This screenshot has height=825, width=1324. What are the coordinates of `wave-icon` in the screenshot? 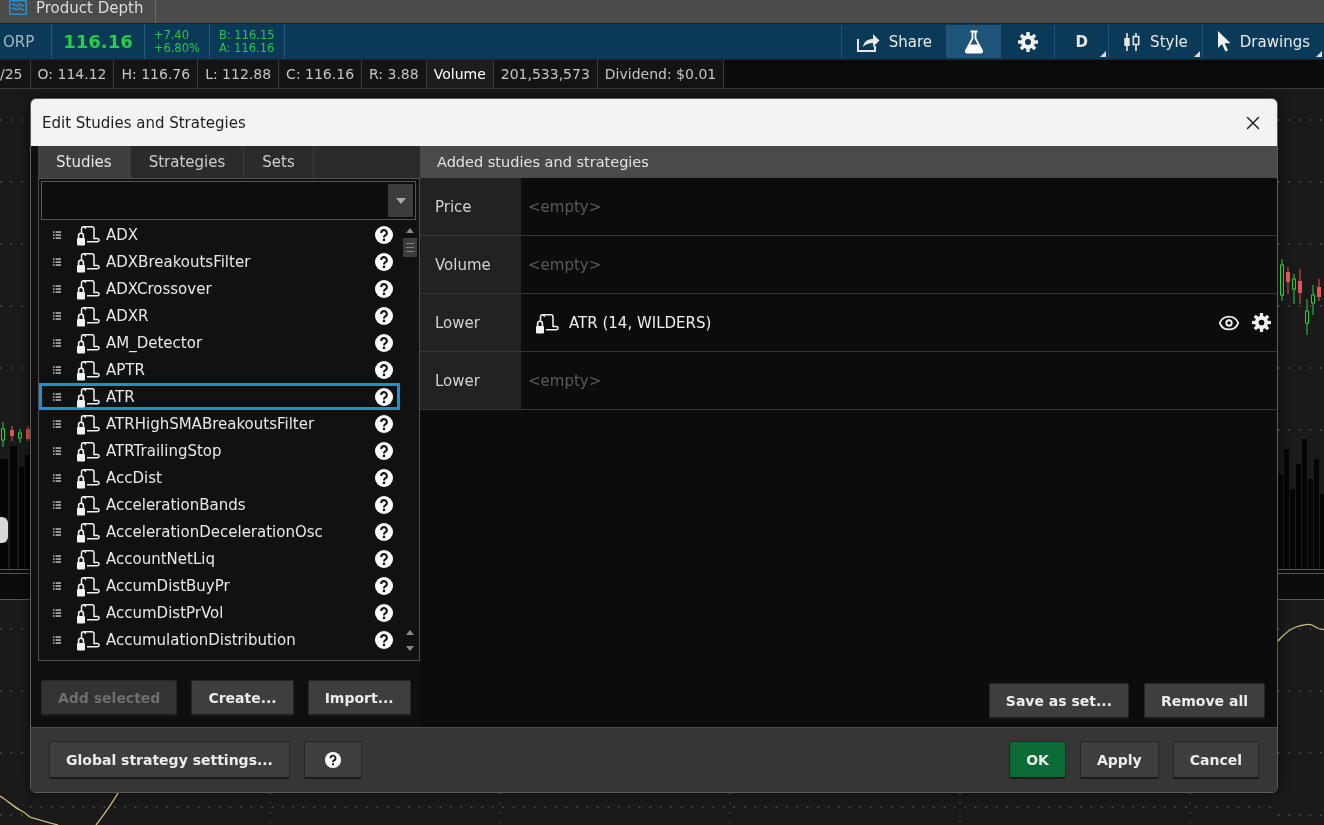 It's located at (18, 7).